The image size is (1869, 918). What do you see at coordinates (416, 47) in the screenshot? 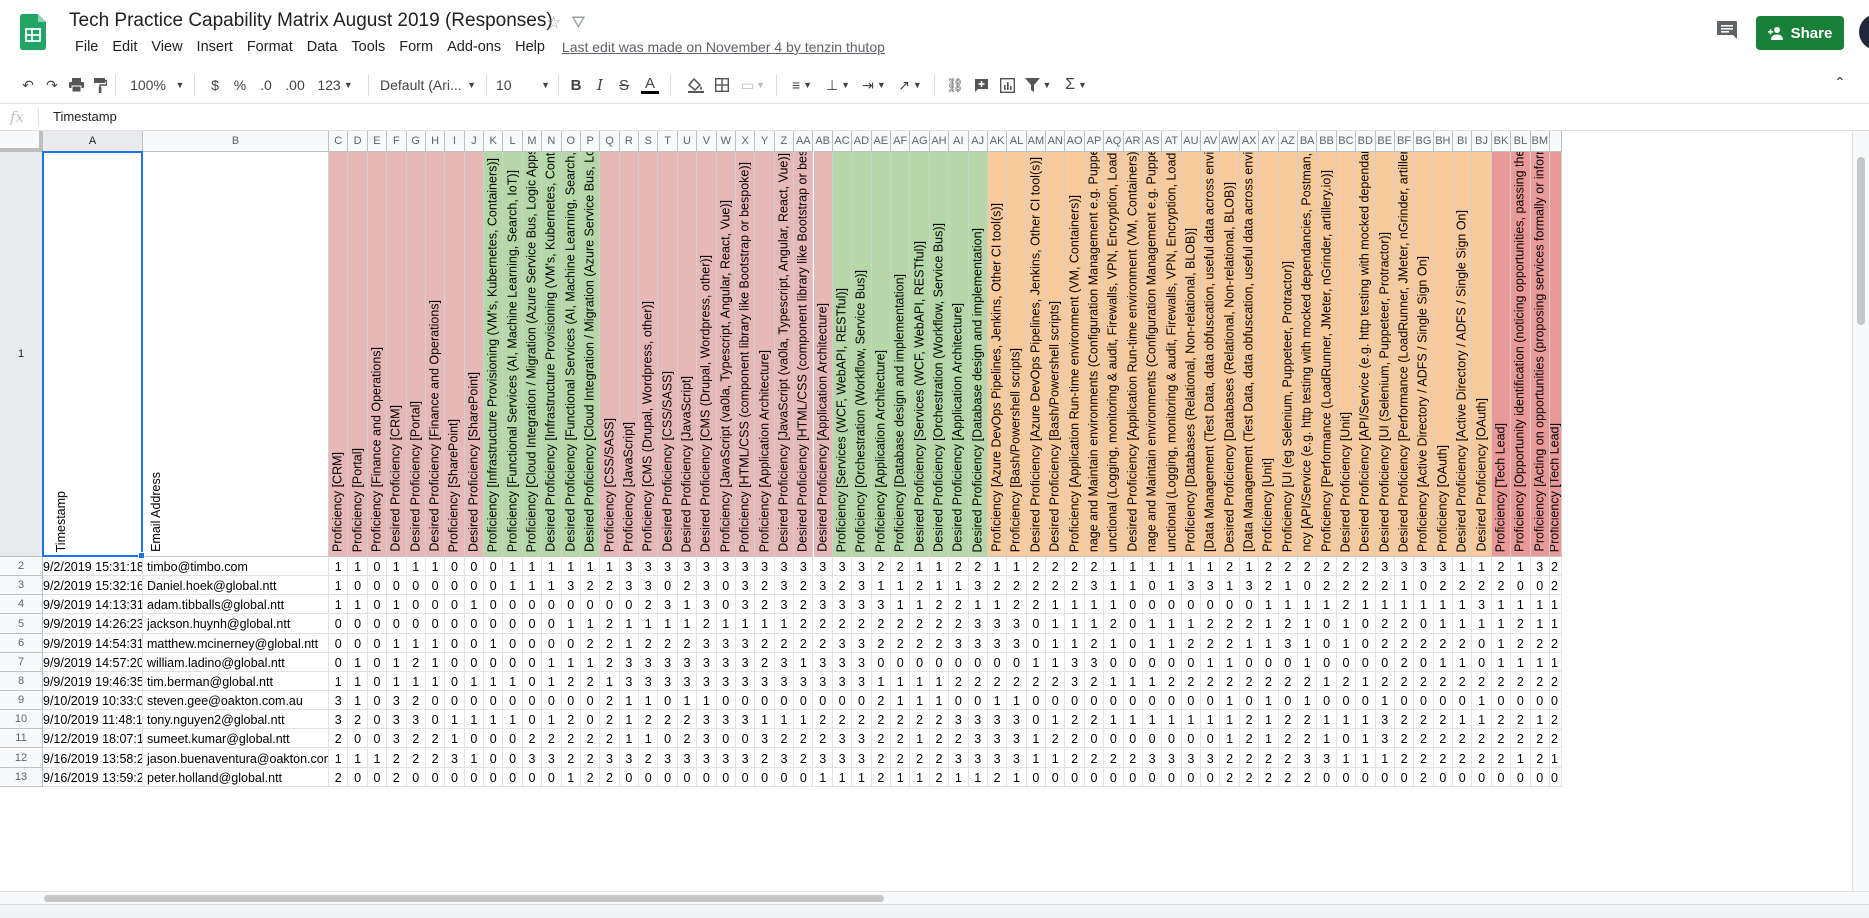
I see `menu-form: Form` at bounding box center [416, 47].